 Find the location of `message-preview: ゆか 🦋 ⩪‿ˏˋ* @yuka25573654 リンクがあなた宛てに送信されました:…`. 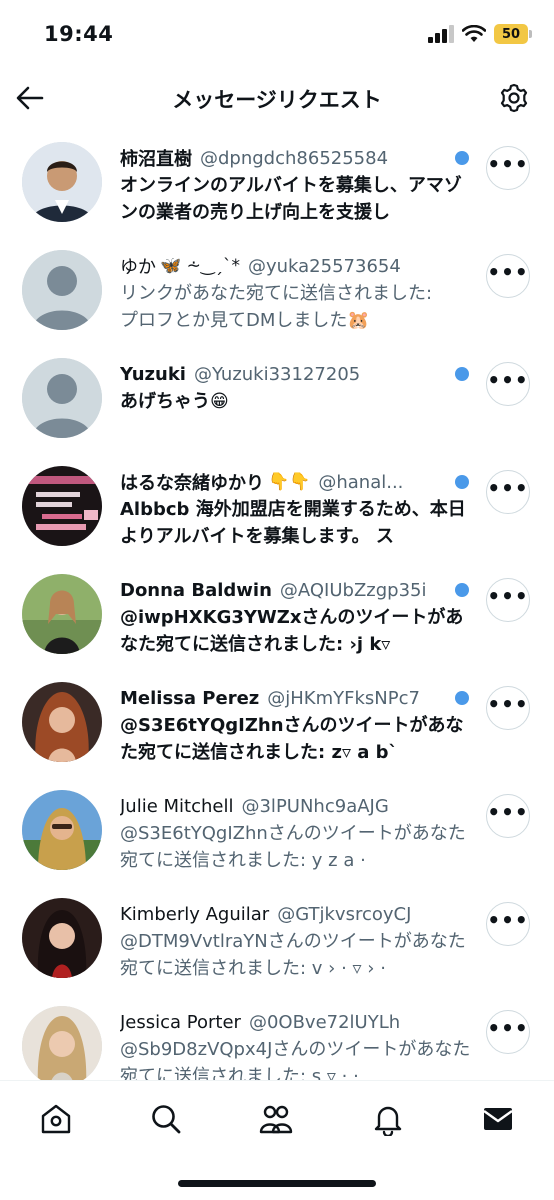

message-preview: ゆか 🦋 ⩪‿ˏˋ* @yuka25573654 リンクがあなた宛てに送信されました:… is located at coordinates (296, 293).